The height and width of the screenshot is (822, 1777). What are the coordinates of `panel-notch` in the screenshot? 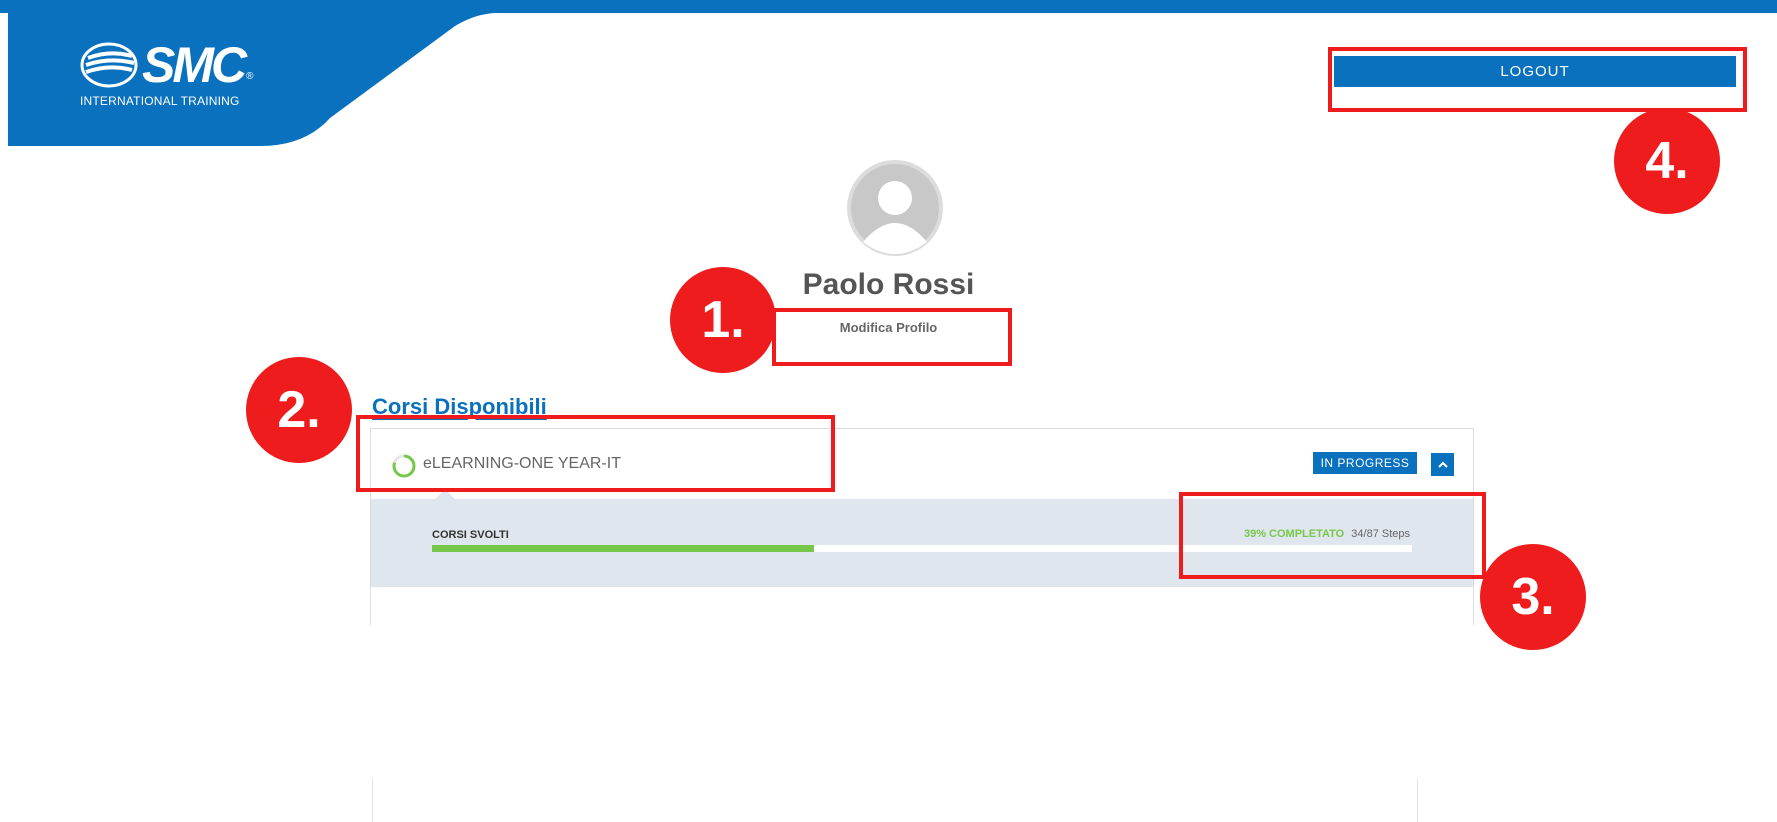 It's located at (445, 494).